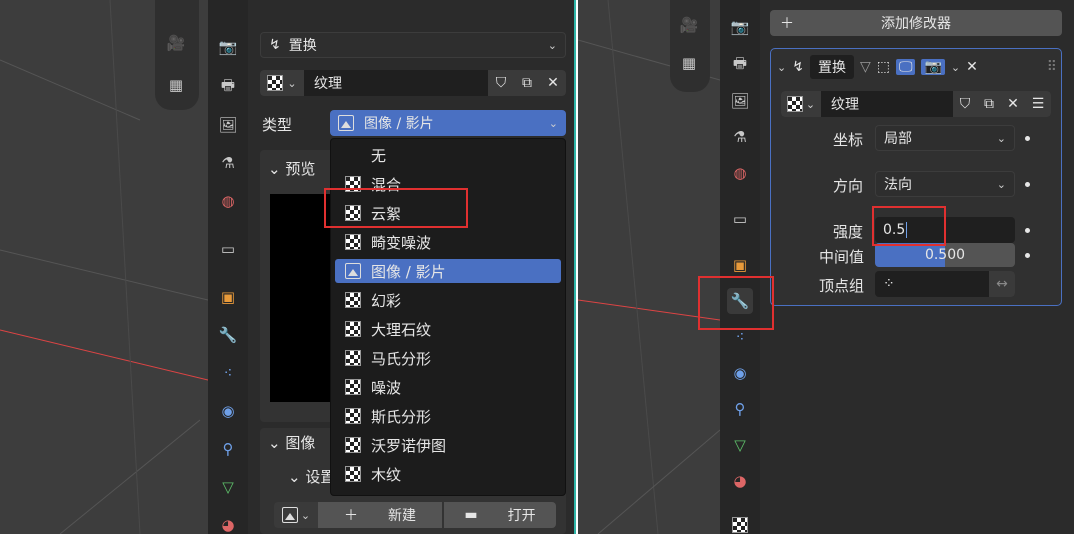 The height and width of the screenshot is (540, 1080). I want to click on preview-header: ⌄ 预览, so click(291, 168).